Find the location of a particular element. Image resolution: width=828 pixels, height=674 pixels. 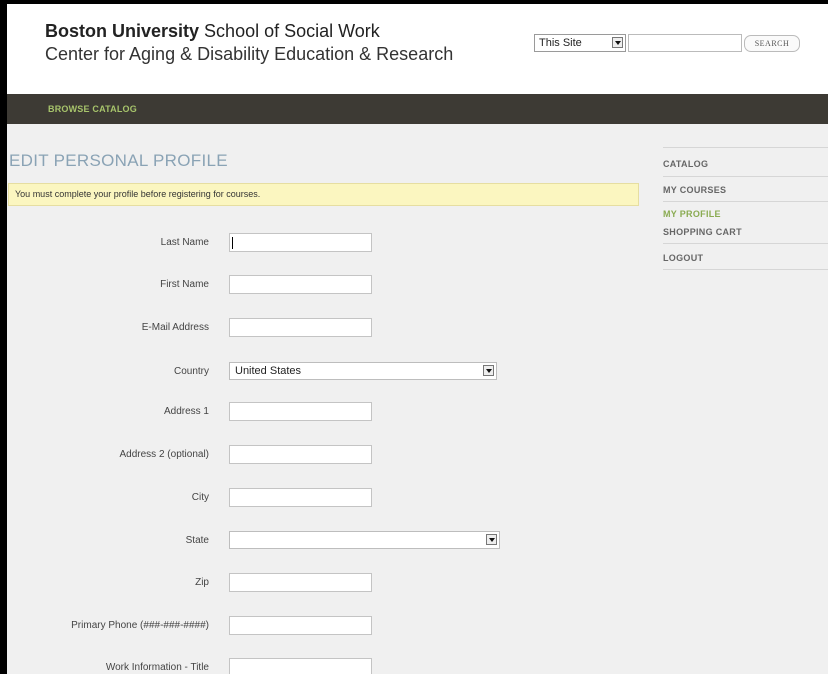

zip-input is located at coordinates (300, 582).